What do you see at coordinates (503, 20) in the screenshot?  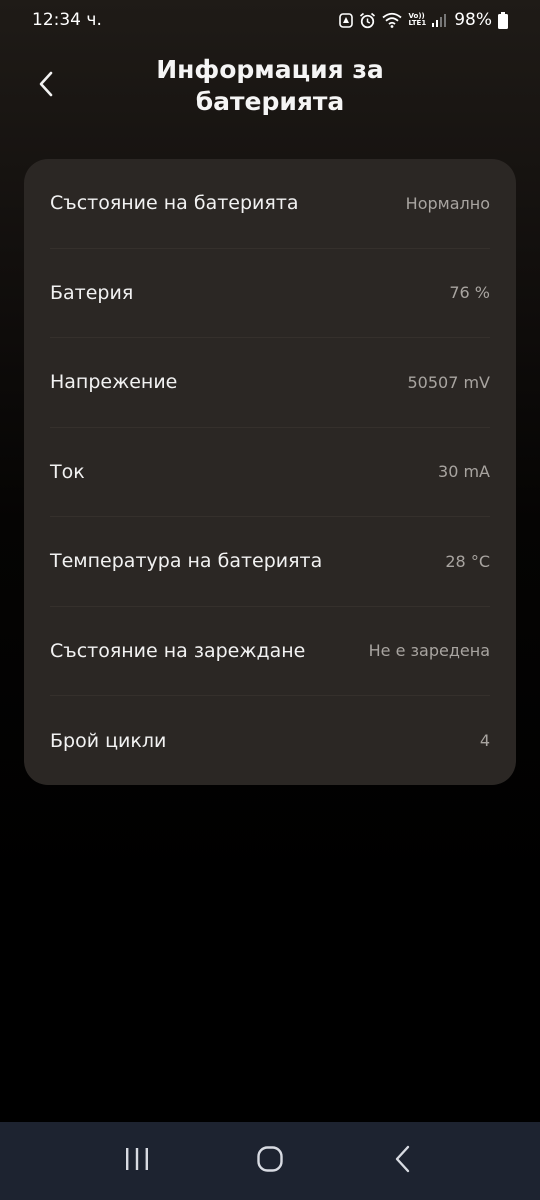 I see `battery-icon` at bounding box center [503, 20].